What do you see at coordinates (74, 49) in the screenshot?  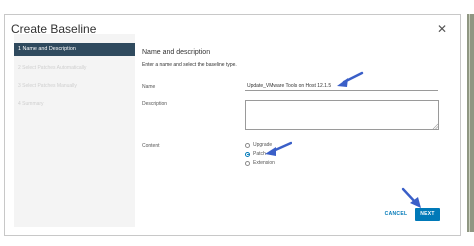 I see `step-name-and-description: 1 Name and Description` at bounding box center [74, 49].